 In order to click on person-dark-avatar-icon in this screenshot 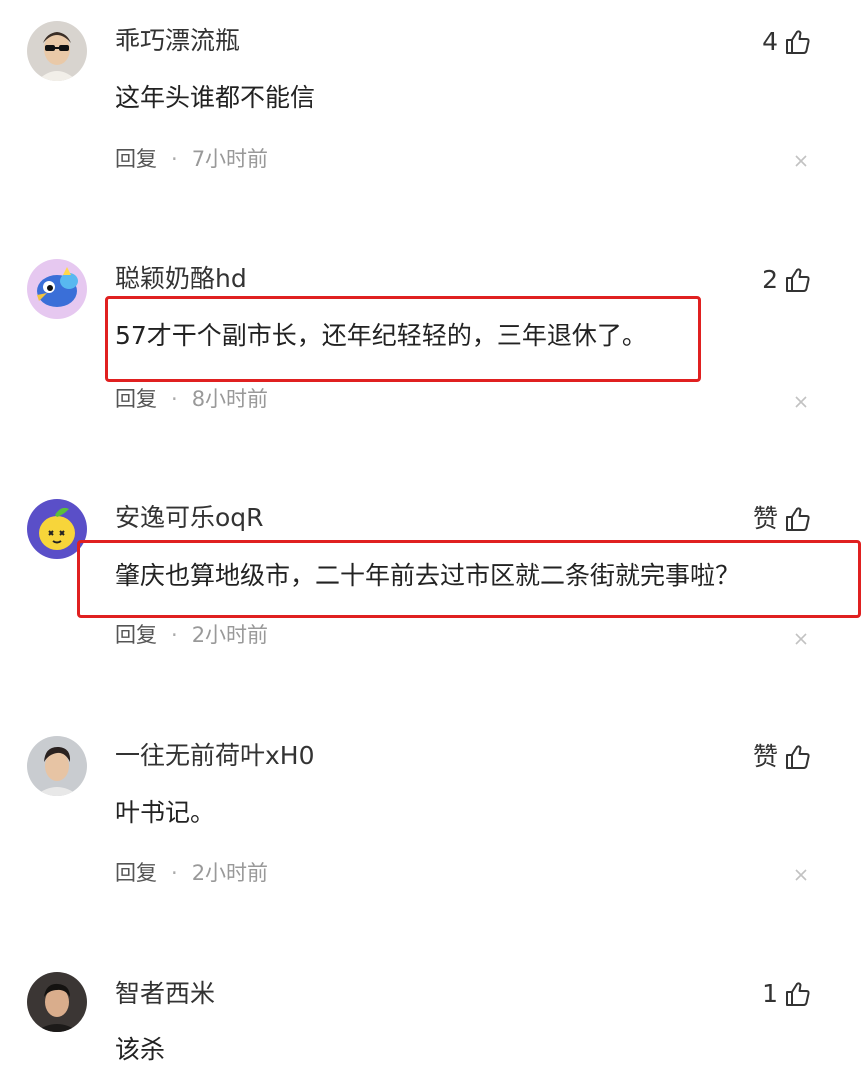, I will do `click(57, 1002)`.